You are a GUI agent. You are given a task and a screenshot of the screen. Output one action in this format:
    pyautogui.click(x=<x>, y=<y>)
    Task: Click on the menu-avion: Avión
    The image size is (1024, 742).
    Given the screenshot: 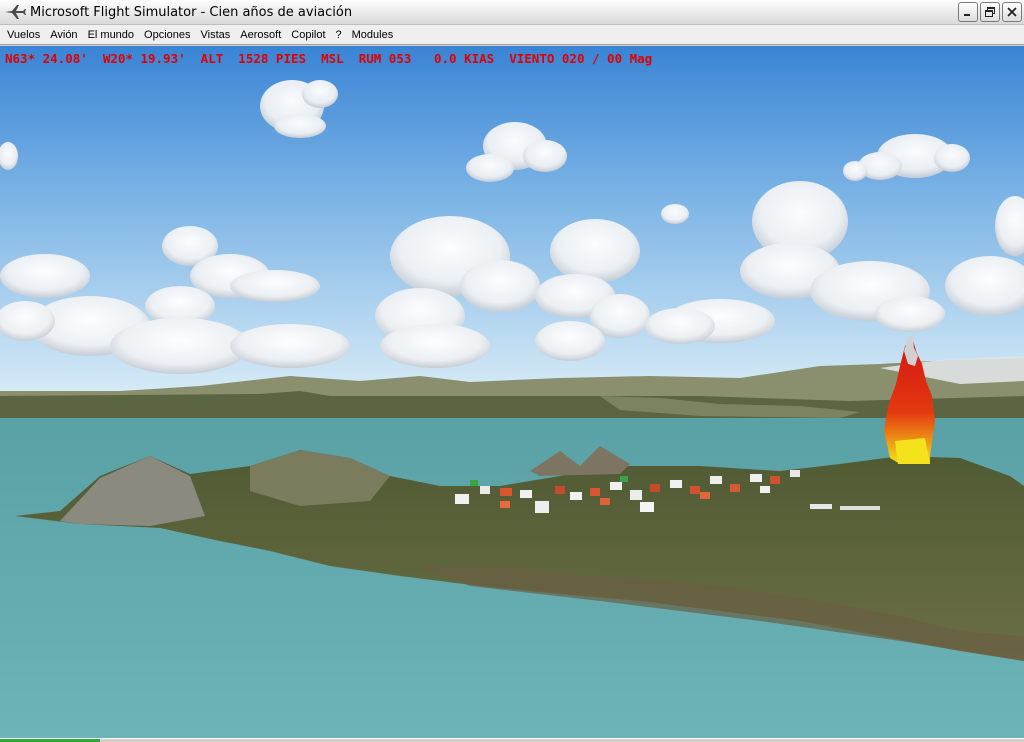 What is the action you would take?
    pyautogui.click(x=63, y=35)
    